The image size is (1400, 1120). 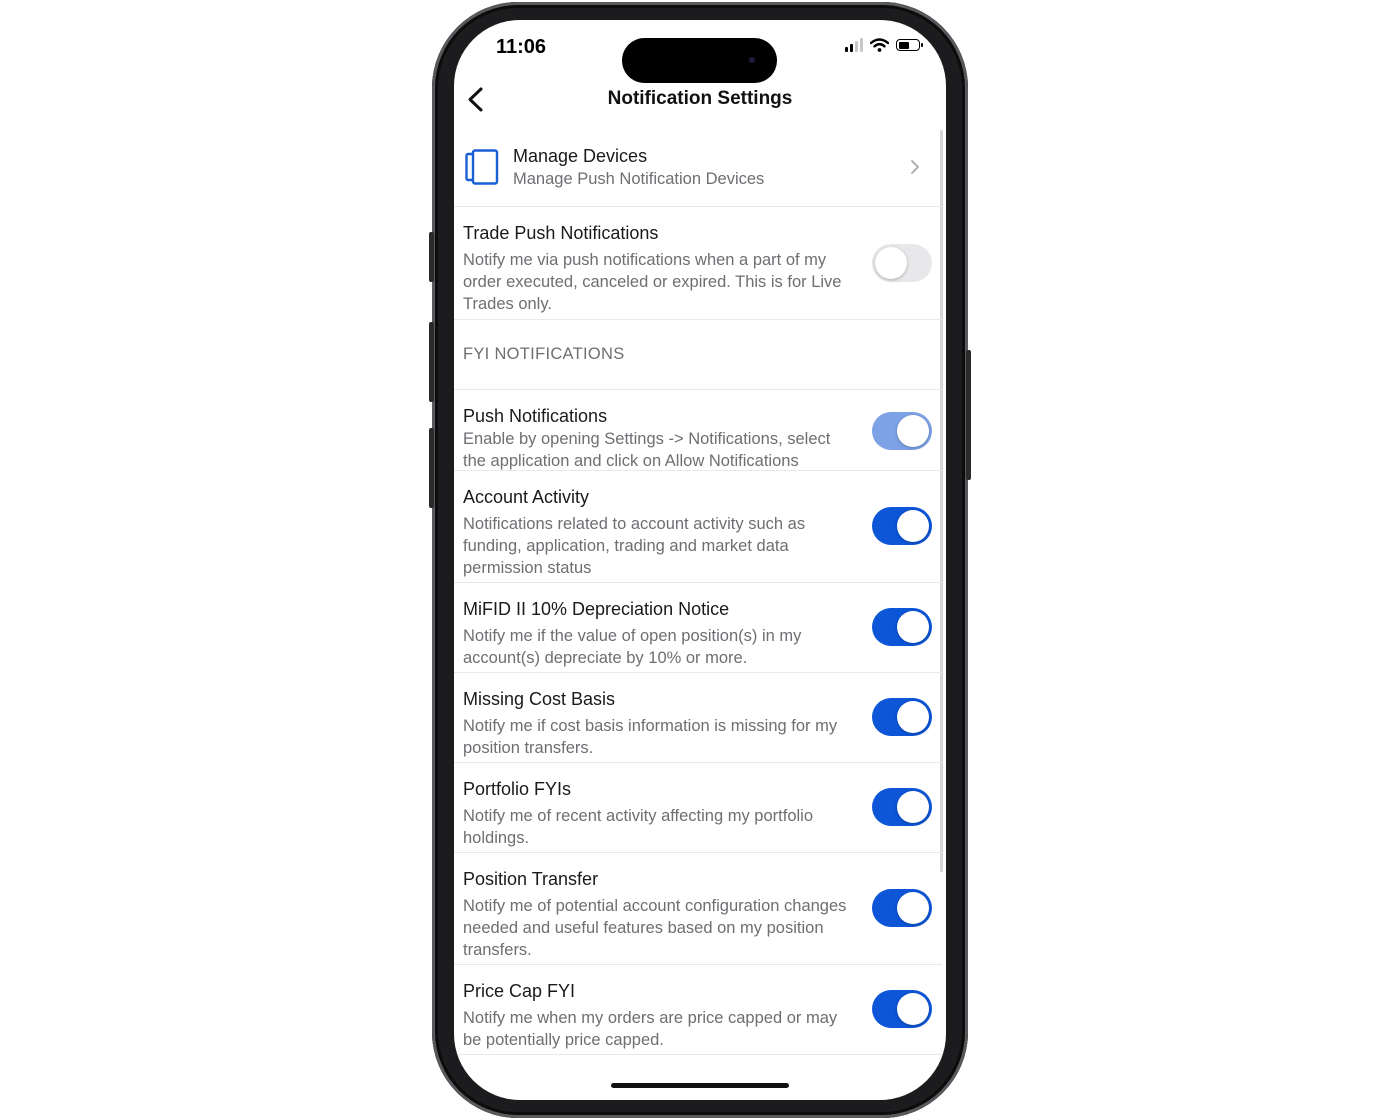 What do you see at coordinates (902, 1009) in the screenshot?
I see `price-cap-toggle` at bounding box center [902, 1009].